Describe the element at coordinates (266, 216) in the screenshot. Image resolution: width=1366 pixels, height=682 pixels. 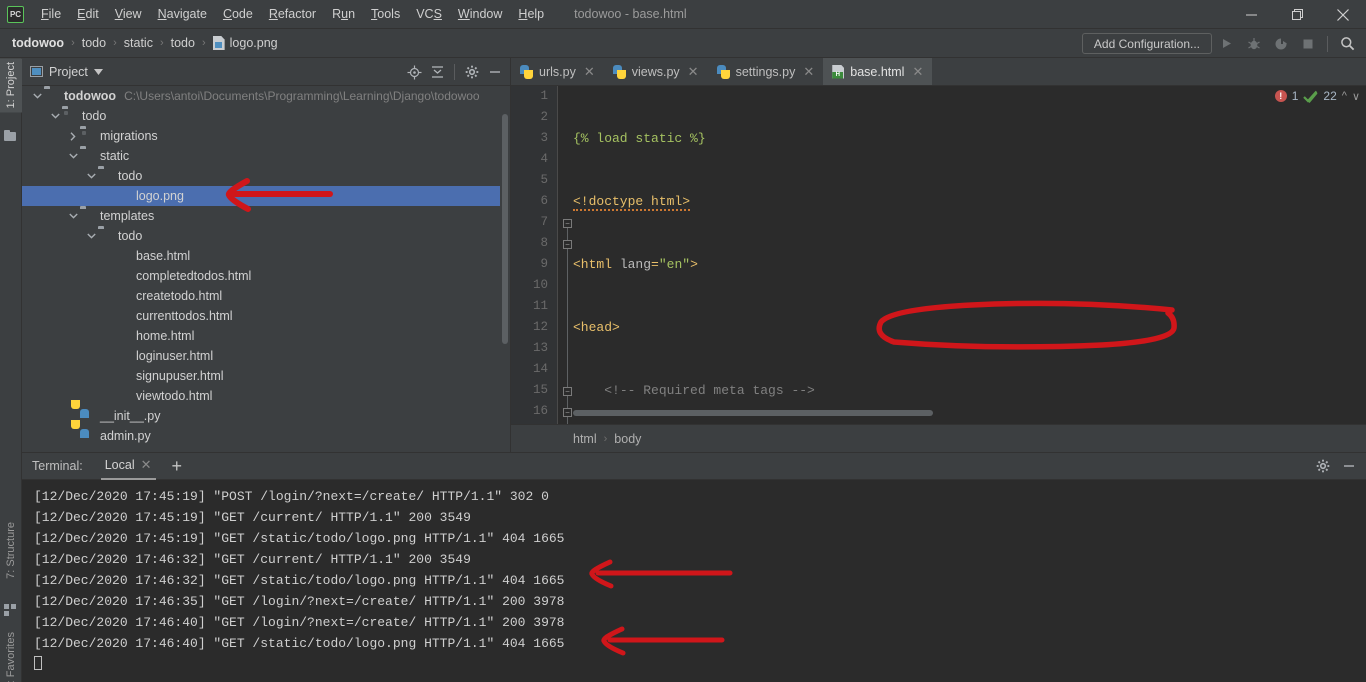
I see `tree-item-templates: templates` at that location.